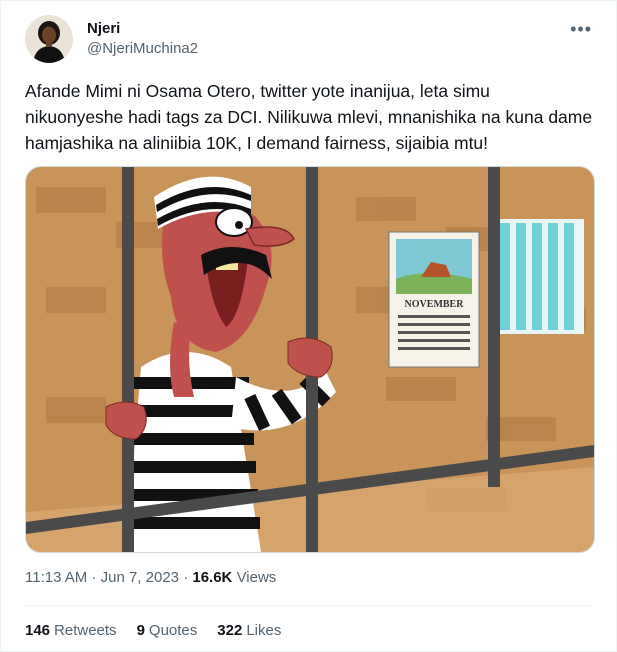 This screenshot has width=617, height=652. What do you see at coordinates (435, 304) in the screenshot?
I see `calendar-month: NOVEMBER` at bounding box center [435, 304].